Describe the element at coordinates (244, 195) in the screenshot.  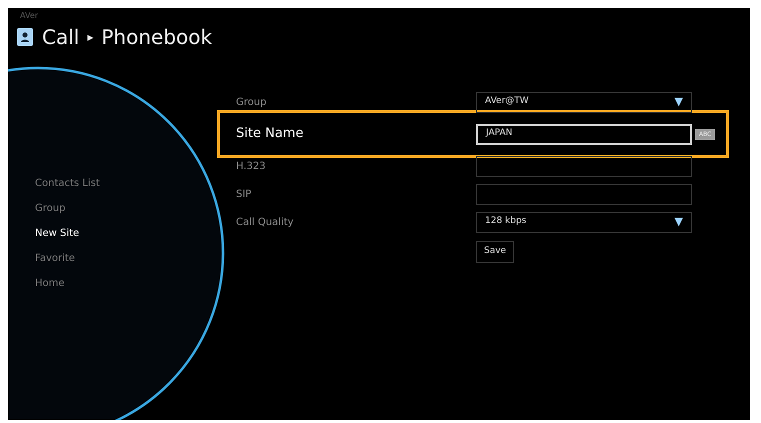
I see `field-label: SIP` at that location.